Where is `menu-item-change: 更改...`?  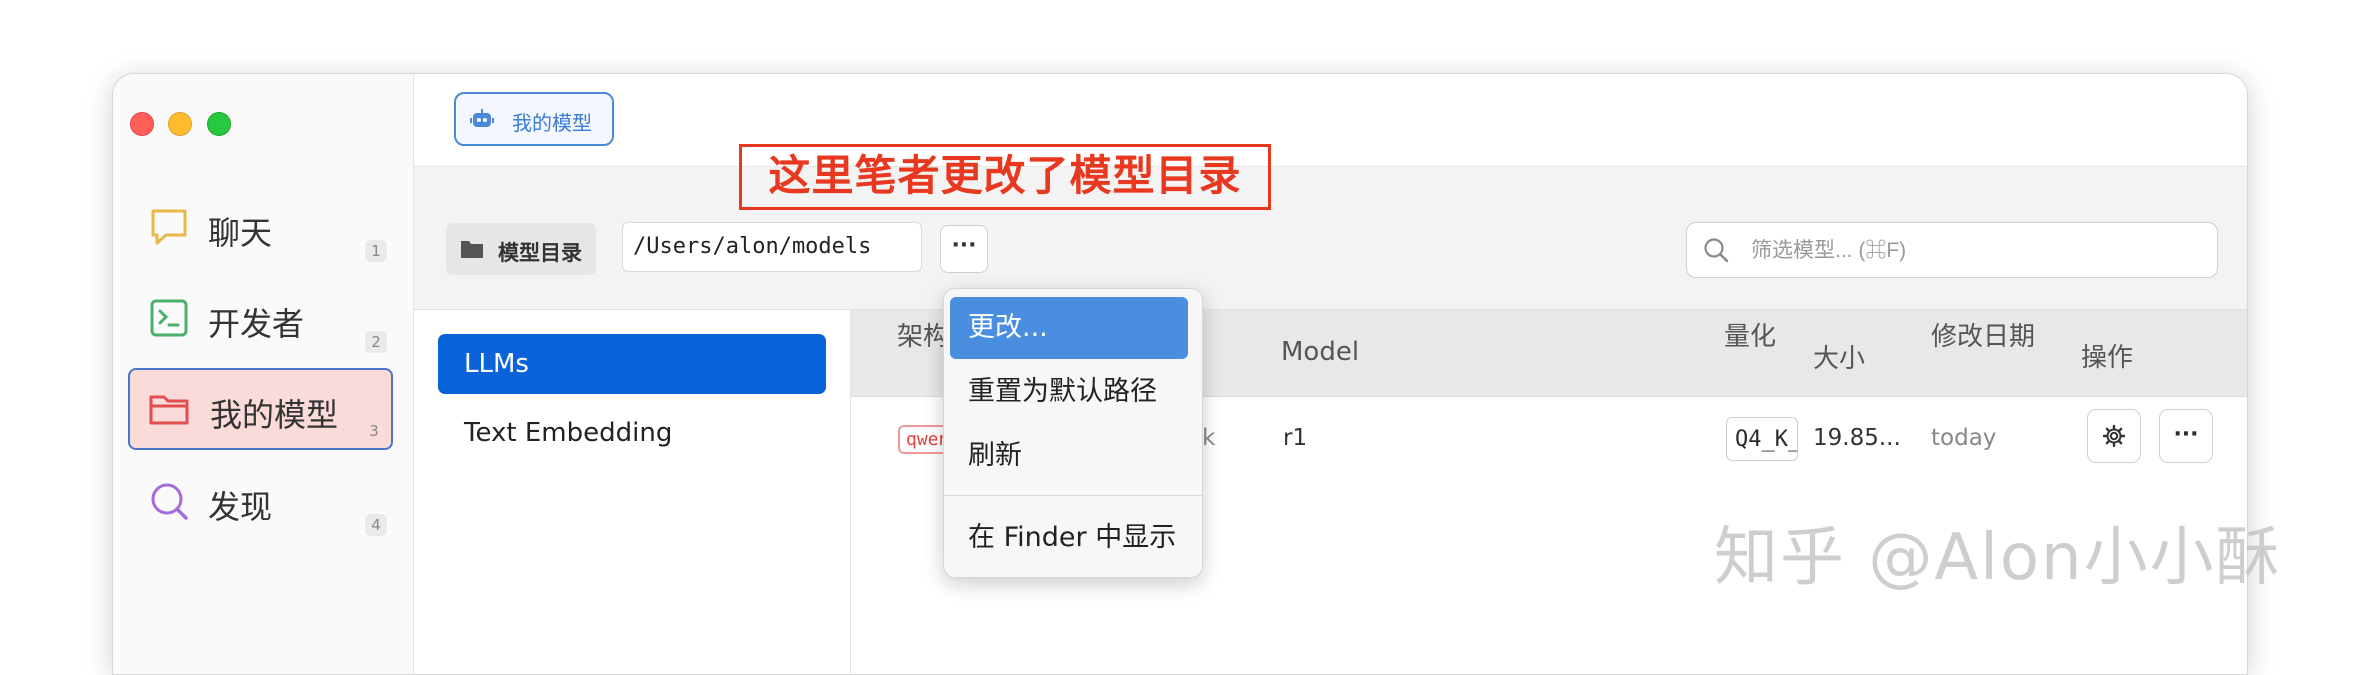
menu-item-change: 更改... is located at coordinates (1069, 328).